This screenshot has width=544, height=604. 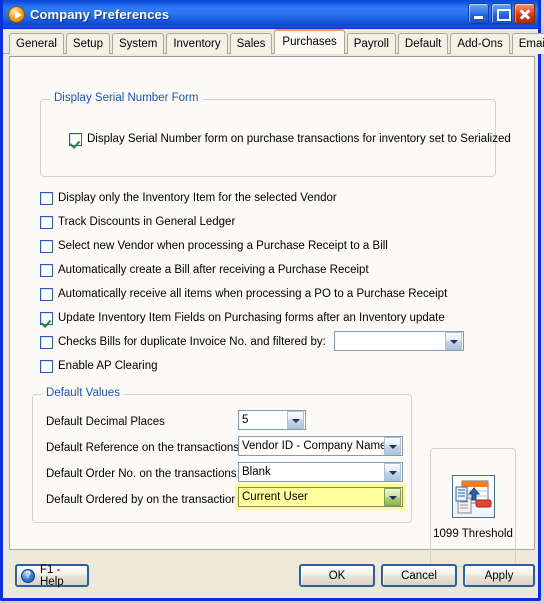 I want to click on maximize-button, so click(x=501, y=13).